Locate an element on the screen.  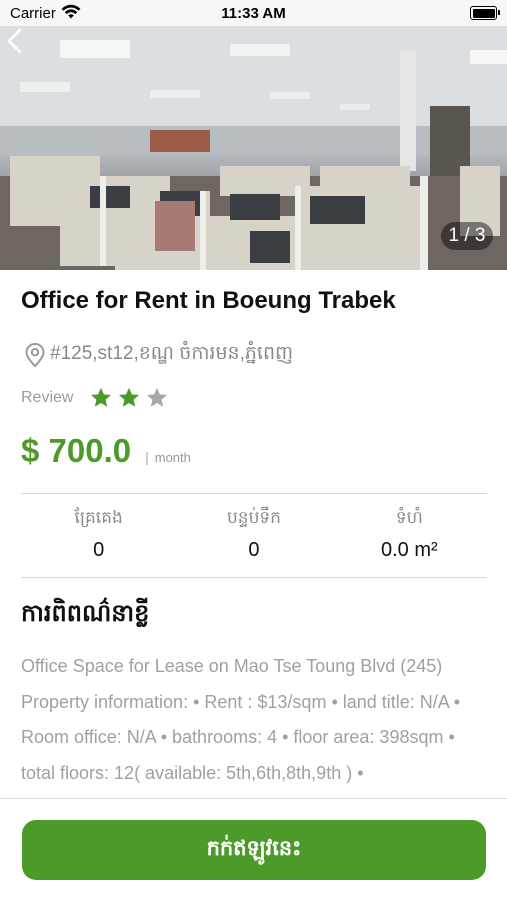
bottom-action-bar: កក់ឥឡូវនេះ is located at coordinates (253, 849).